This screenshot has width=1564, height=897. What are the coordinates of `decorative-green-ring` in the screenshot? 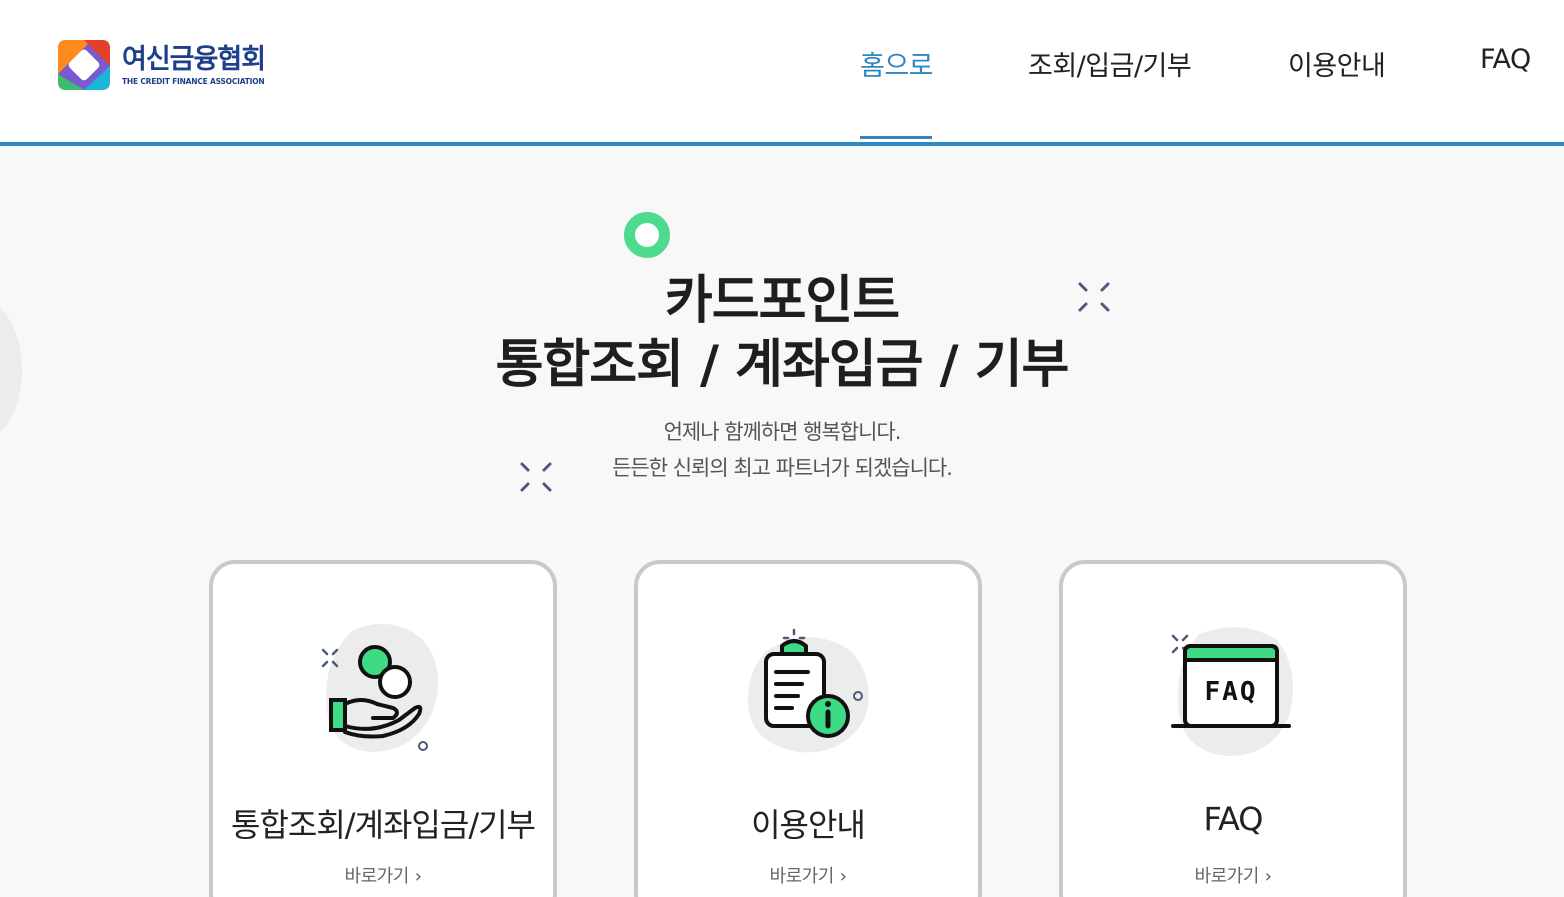 It's located at (647, 235).